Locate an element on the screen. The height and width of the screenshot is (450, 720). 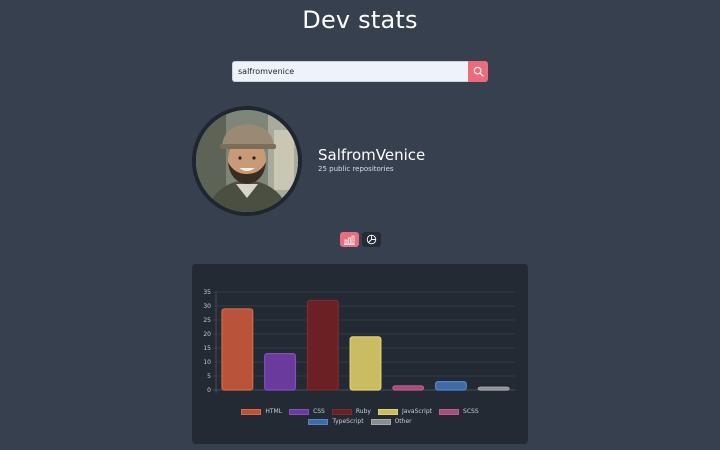
legend-item-html: HTML is located at coordinates (261, 411).